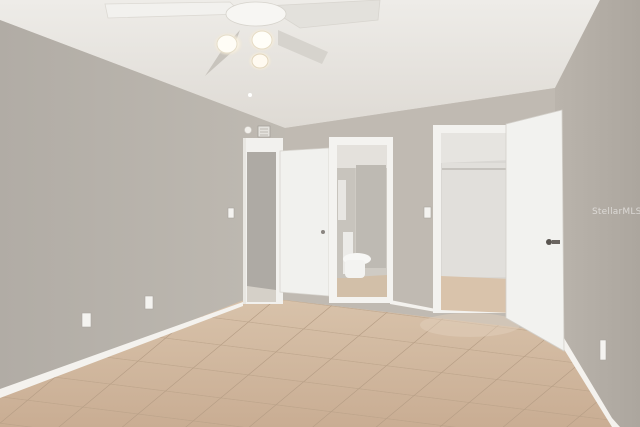  What do you see at coordinates (475, 219) in the screenshot?
I see `walk-in-closet-doorway` at bounding box center [475, 219].